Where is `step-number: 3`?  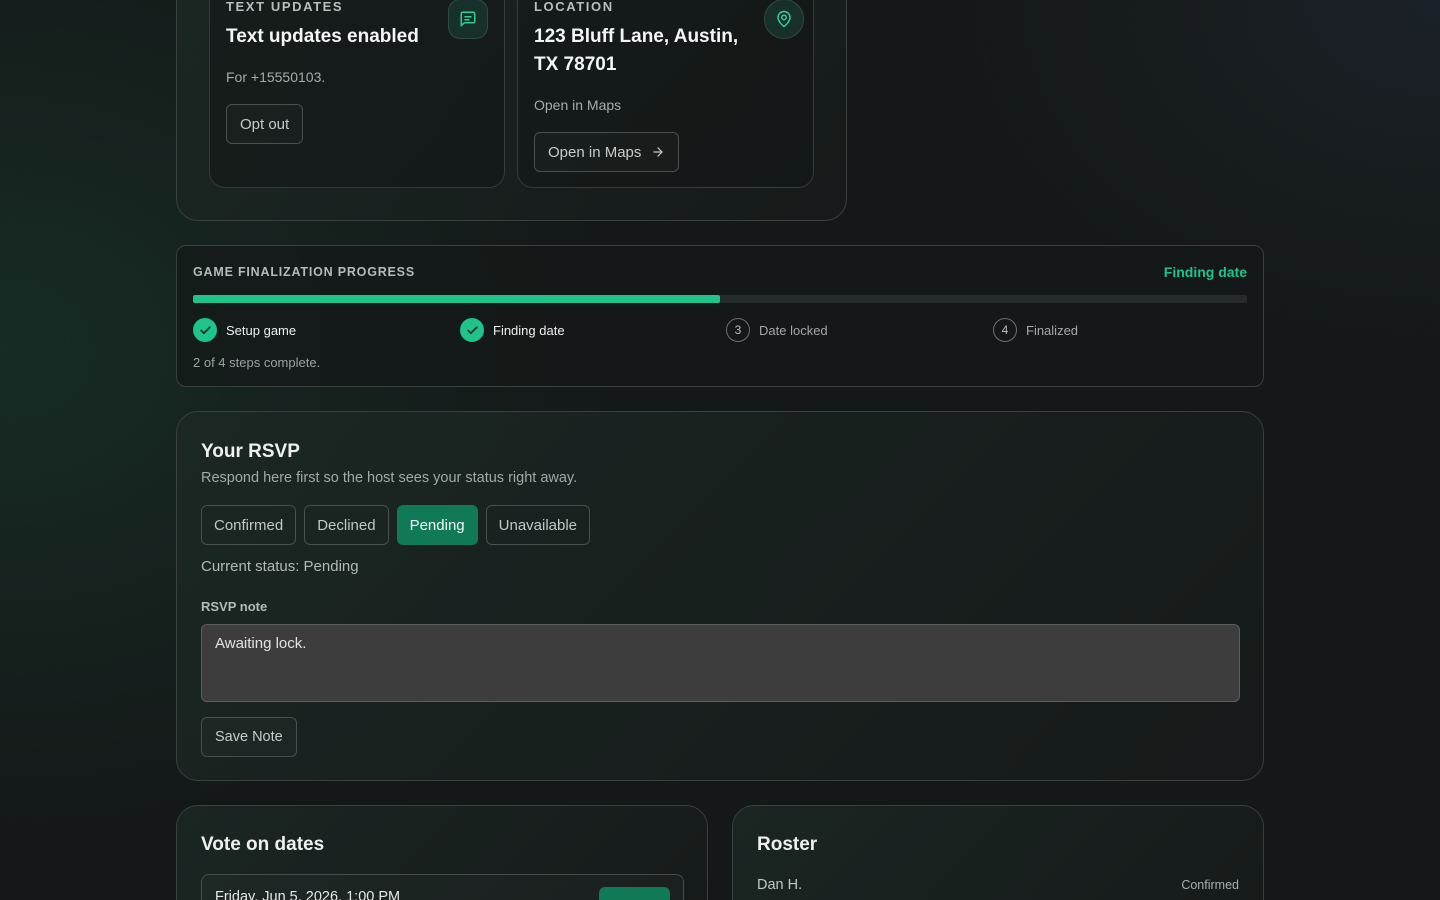
step-number: 3 is located at coordinates (738, 330).